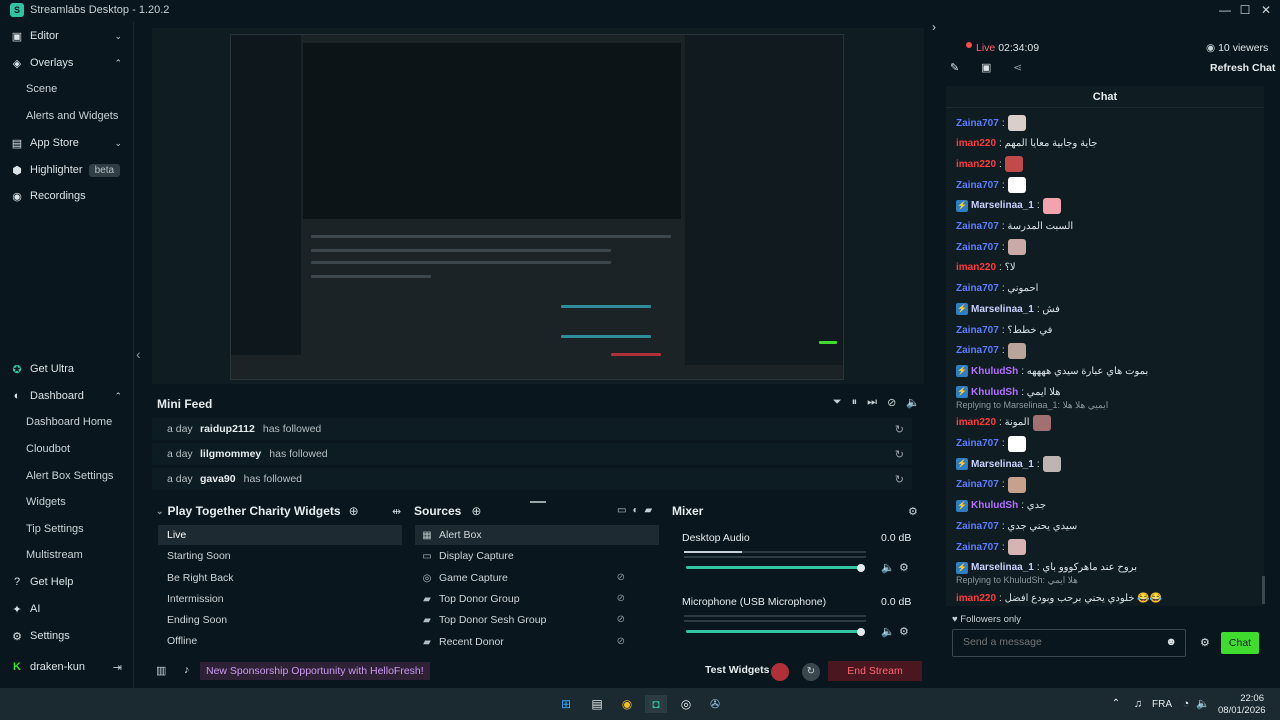 The image size is (1280, 720). What do you see at coordinates (934, 27) in the screenshot?
I see `collapse-chat-icon: ›` at bounding box center [934, 27].